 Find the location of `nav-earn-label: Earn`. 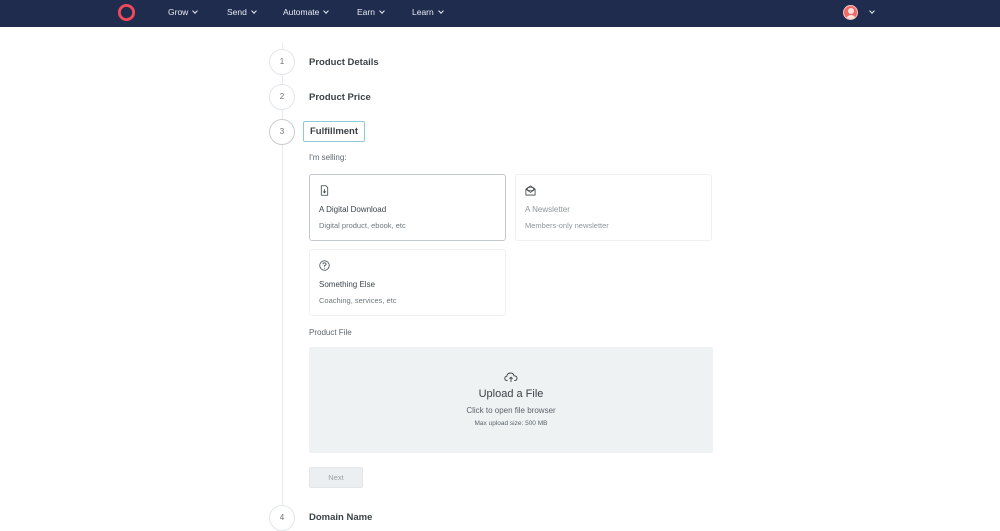

nav-earn-label: Earn is located at coordinates (366, 12).